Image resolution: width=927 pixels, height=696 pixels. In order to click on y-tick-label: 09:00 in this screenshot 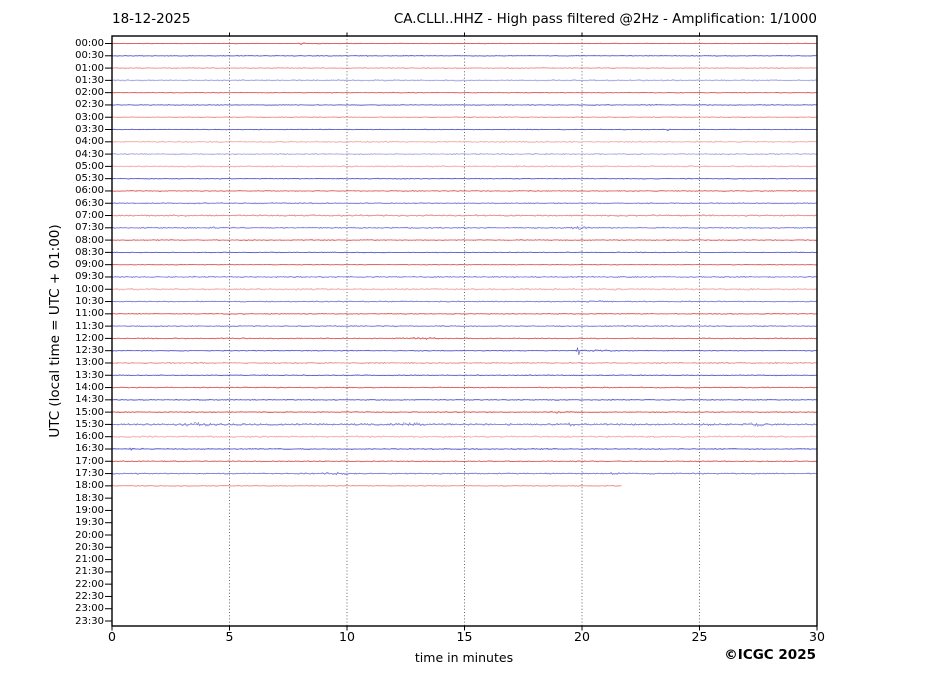, I will do `click(89, 265)`.